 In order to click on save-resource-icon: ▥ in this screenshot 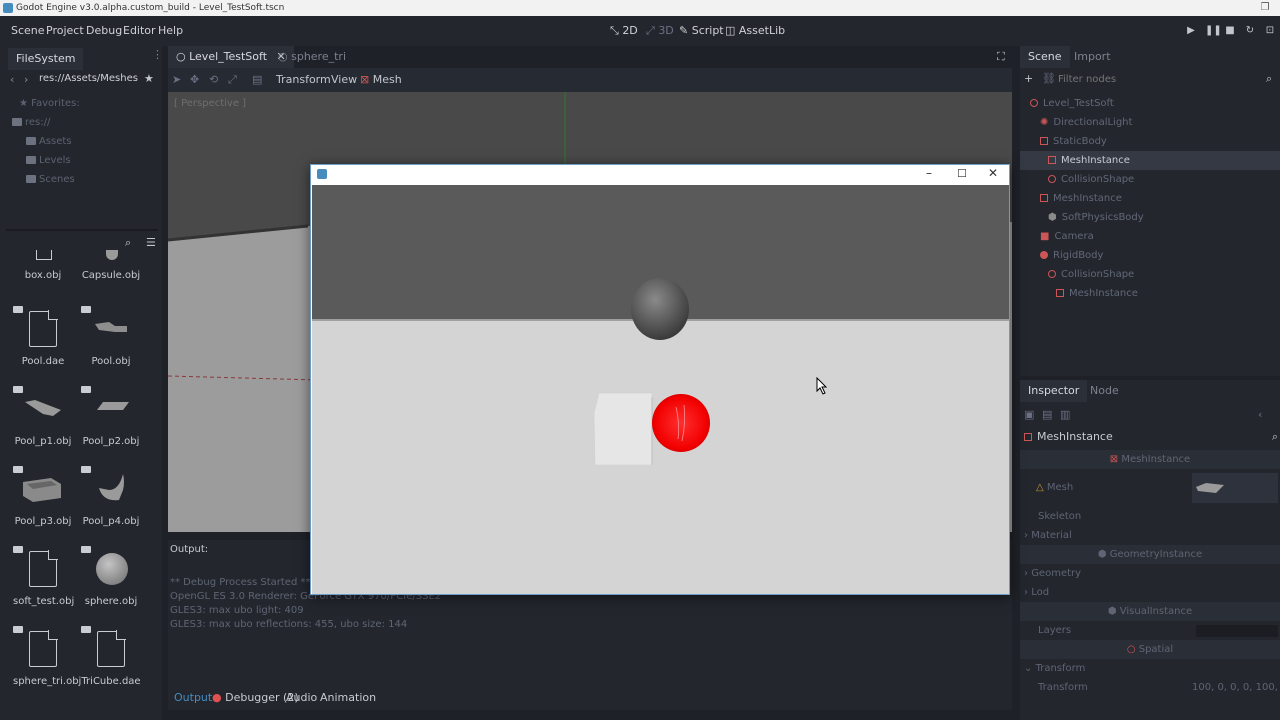, I will do `click(1065, 414)`.